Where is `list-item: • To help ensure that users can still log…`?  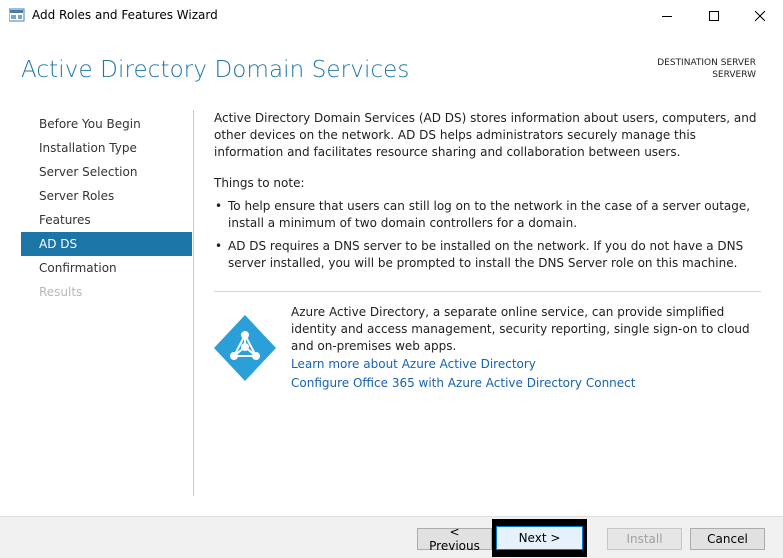 list-item: • To help ensure that users can still log… is located at coordinates (489, 215).